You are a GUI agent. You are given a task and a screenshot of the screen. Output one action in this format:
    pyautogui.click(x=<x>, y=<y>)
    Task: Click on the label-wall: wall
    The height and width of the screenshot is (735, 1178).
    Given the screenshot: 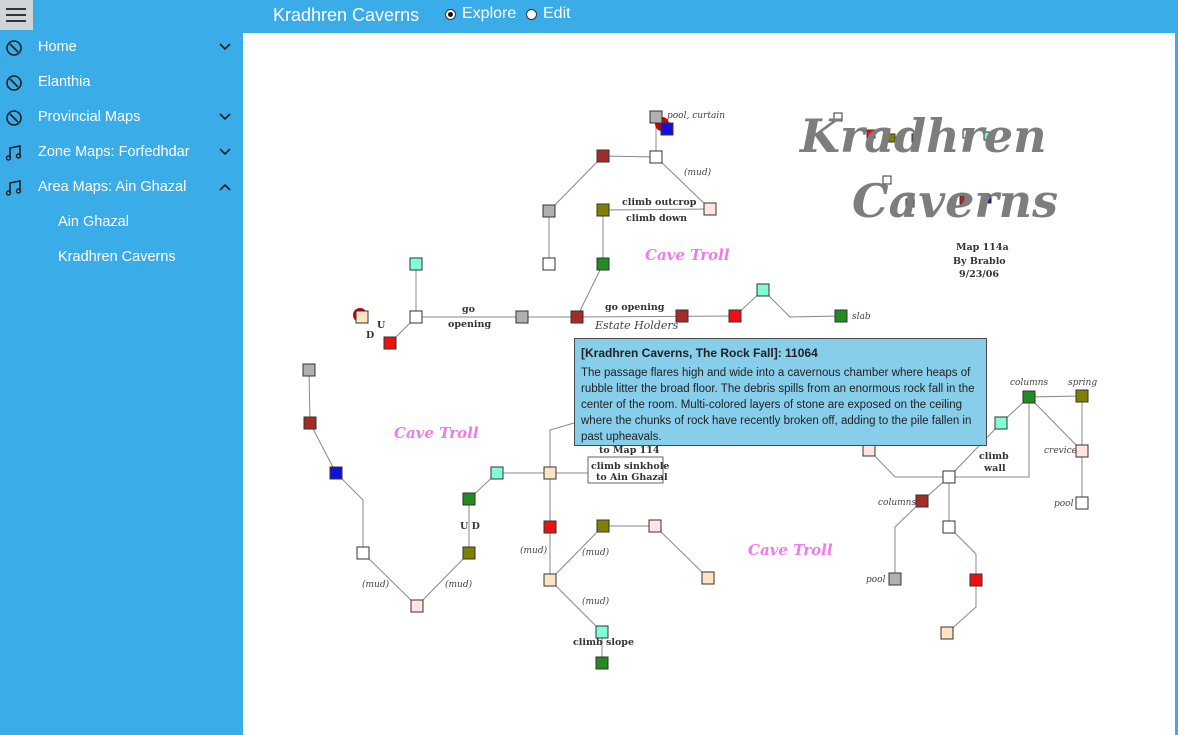 What is the action you would take?
    pyautogui.click(x=994, y=468)
    